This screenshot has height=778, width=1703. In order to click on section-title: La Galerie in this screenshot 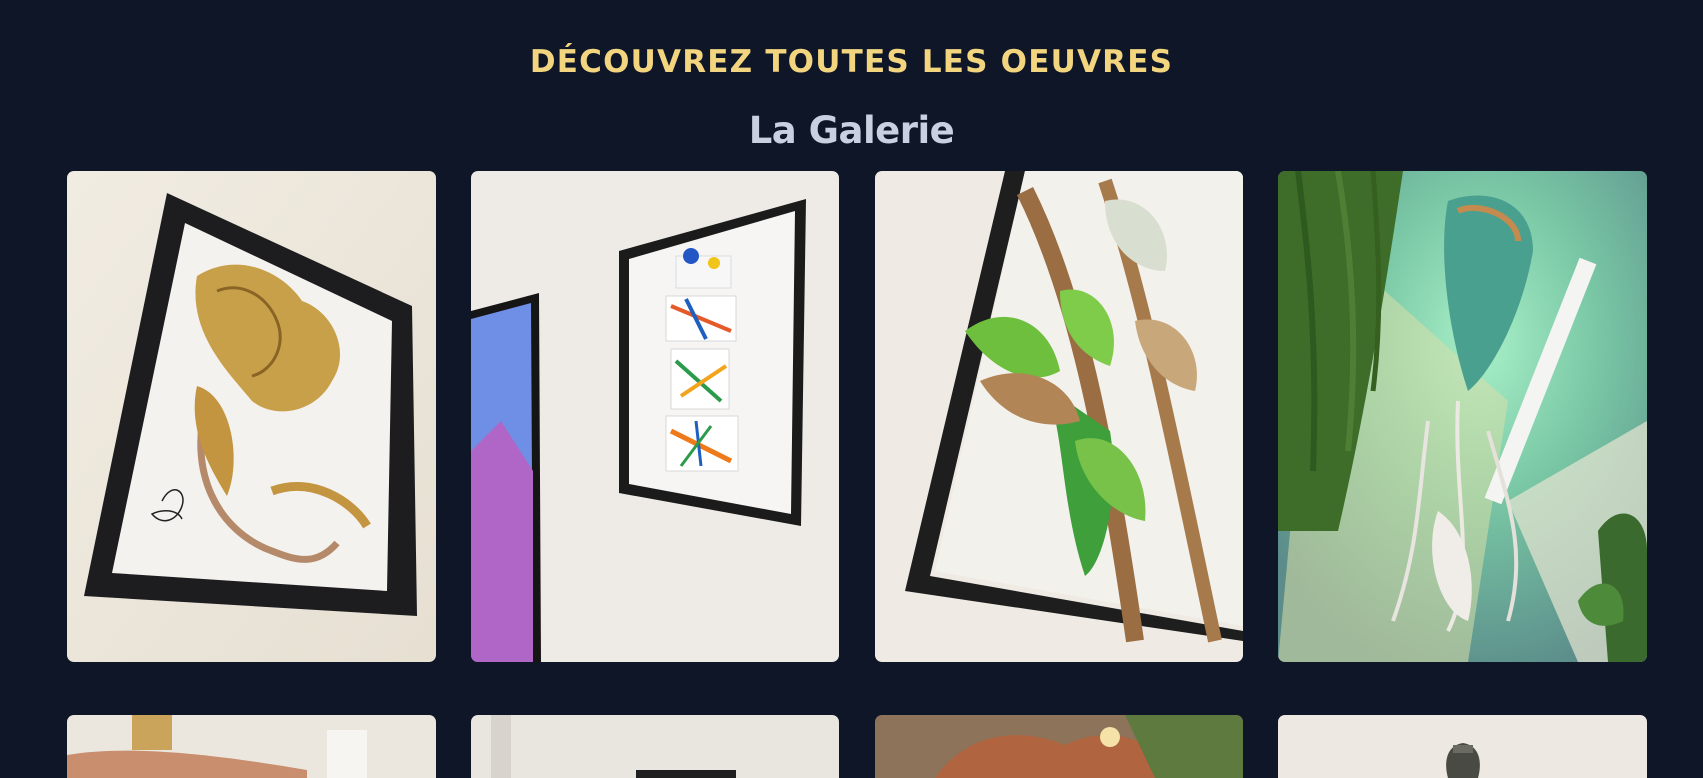, I will do `click(851, 130)`.